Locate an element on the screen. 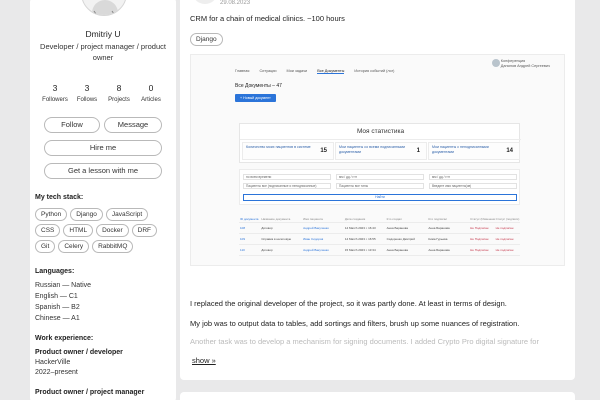 The image size is (600, 400). screenshot-tab: Мои задачи is located at coordinates (297, 71).